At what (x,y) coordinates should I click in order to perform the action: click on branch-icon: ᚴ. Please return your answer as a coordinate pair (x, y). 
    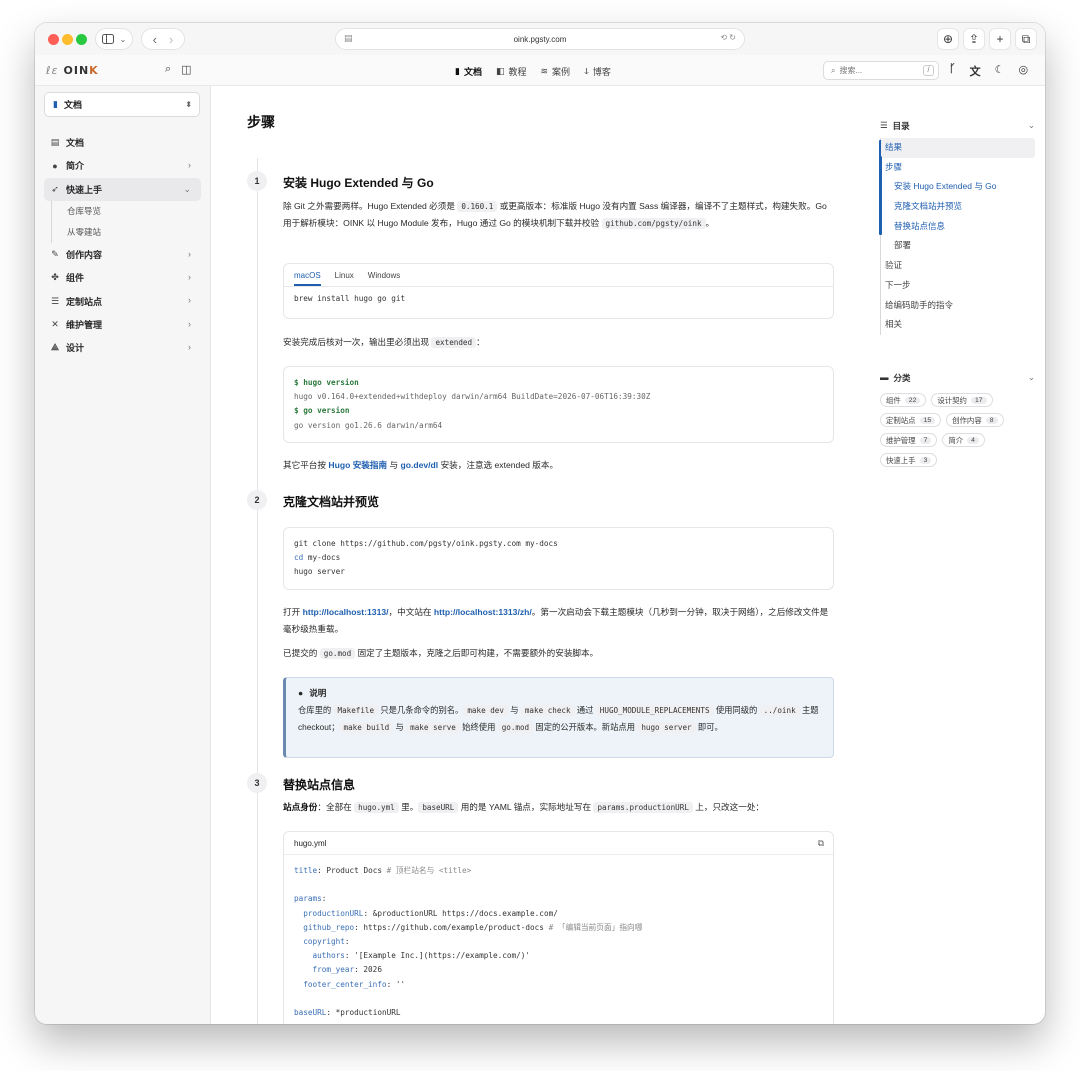
    Looking at the image, I should click on (952, 71).